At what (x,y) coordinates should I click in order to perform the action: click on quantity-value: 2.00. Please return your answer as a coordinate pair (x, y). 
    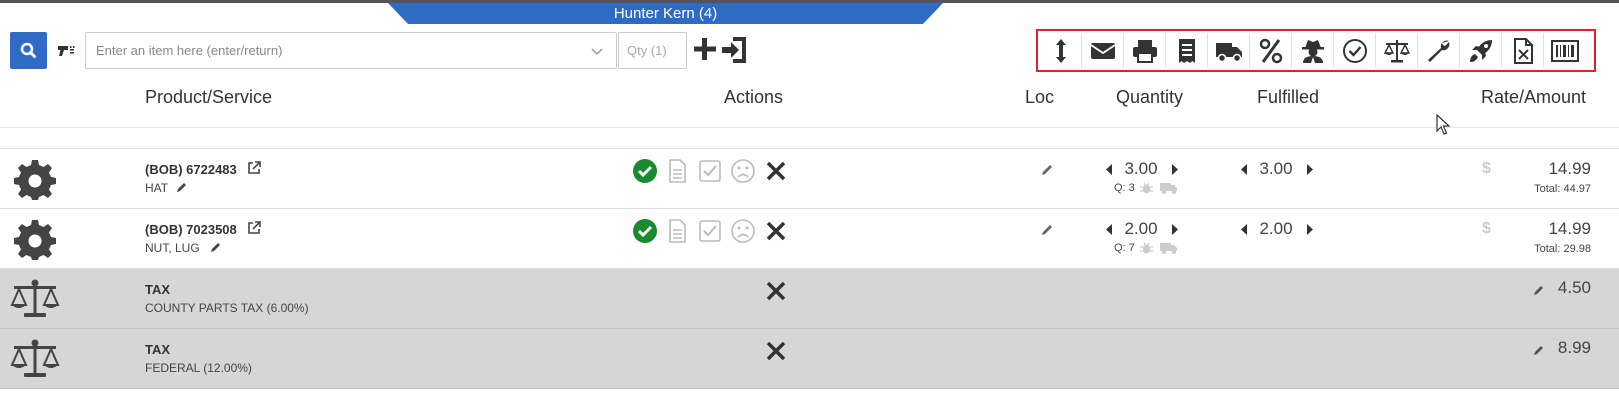
    Looking at the image, I should click on (1141, 229).